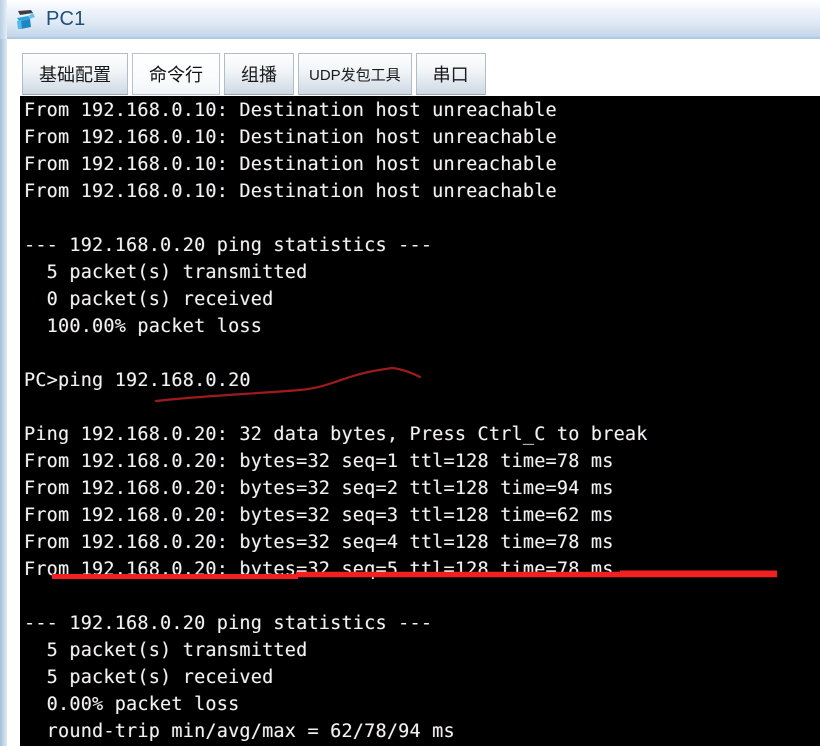 This screenshot has width=820, height=746. Describe the element at coordinates (132, 704) in the screenshot. I see `terminal-line: 0.00% packet loss` at that location.